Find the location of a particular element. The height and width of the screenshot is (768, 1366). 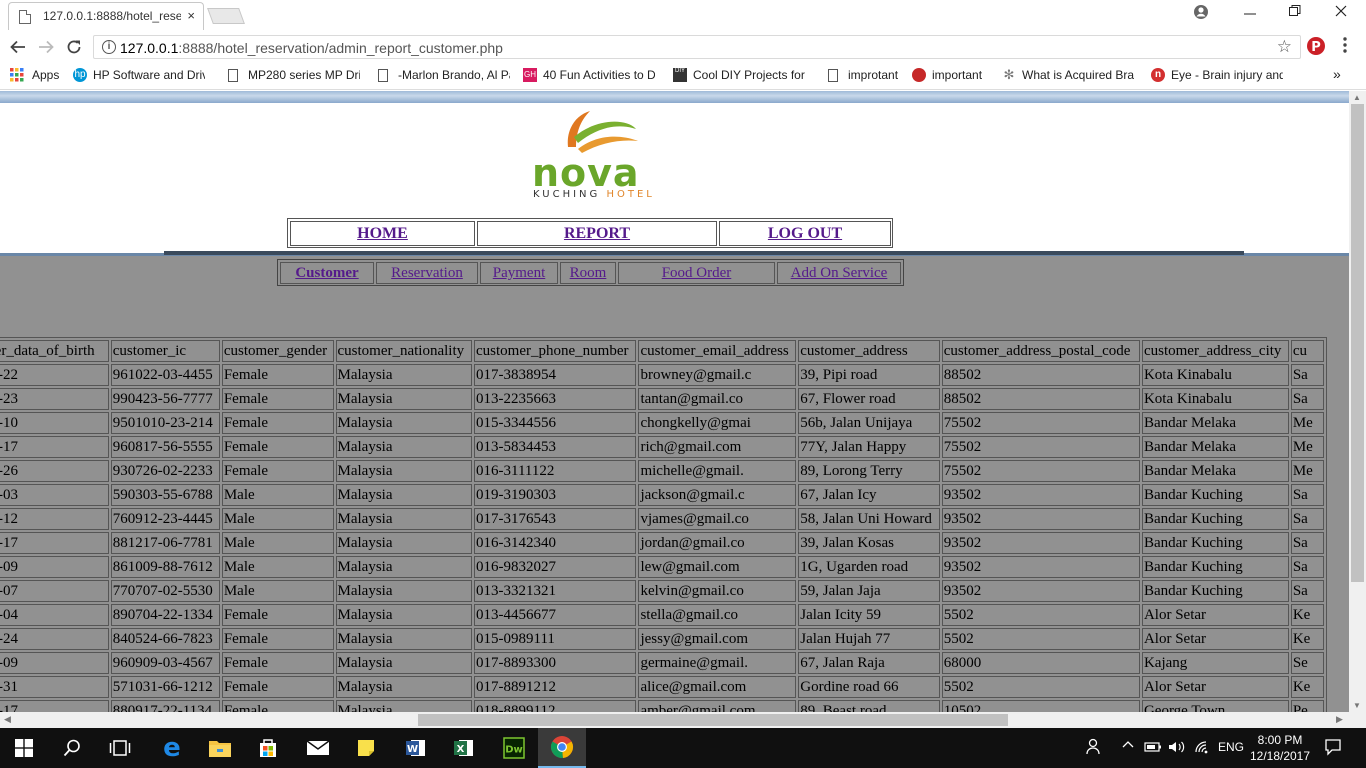

table-cell: 017-3838954 is located at coordinates (555, 375).